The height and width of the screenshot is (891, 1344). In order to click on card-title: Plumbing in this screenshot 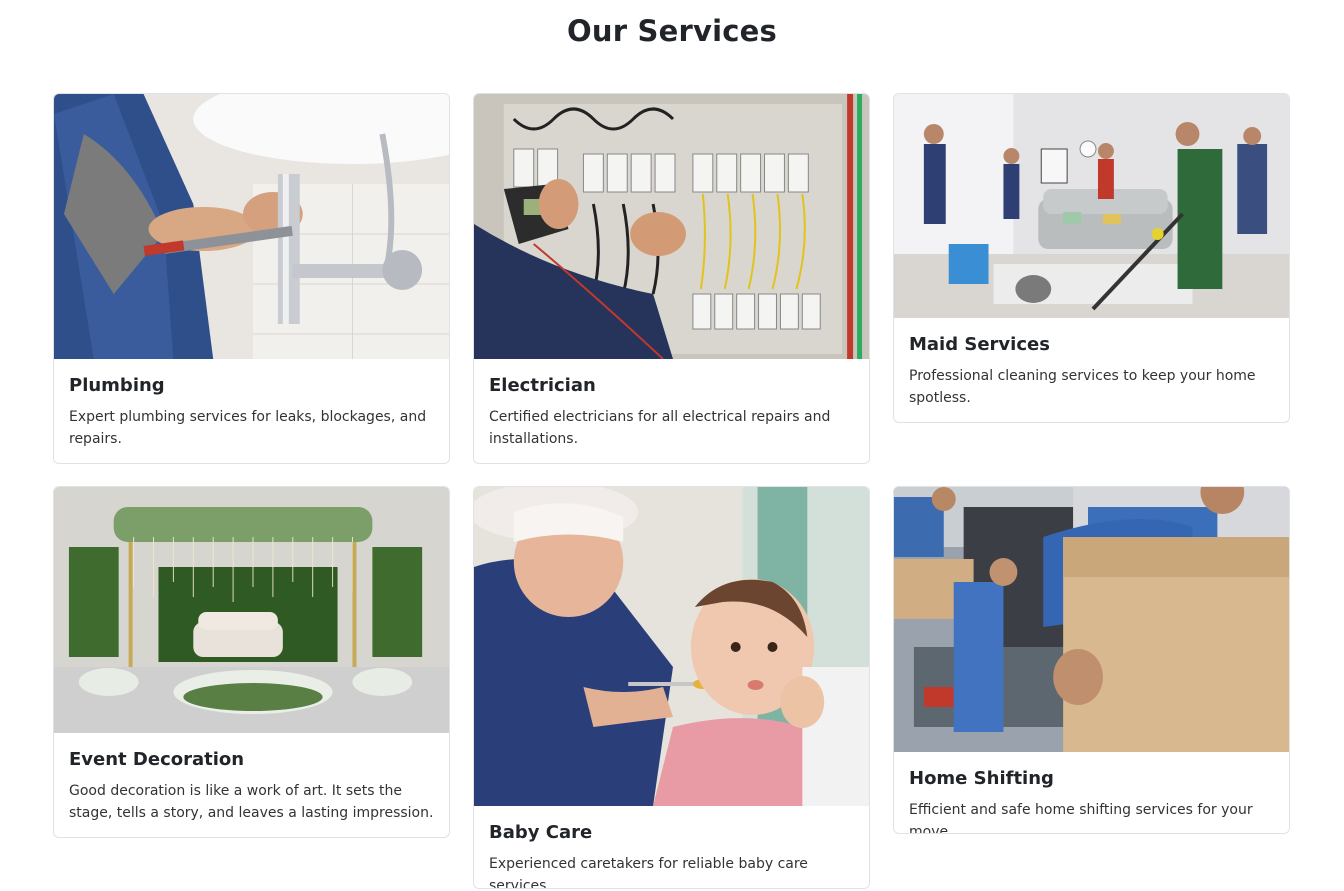, I will do `click(117, 385)`.